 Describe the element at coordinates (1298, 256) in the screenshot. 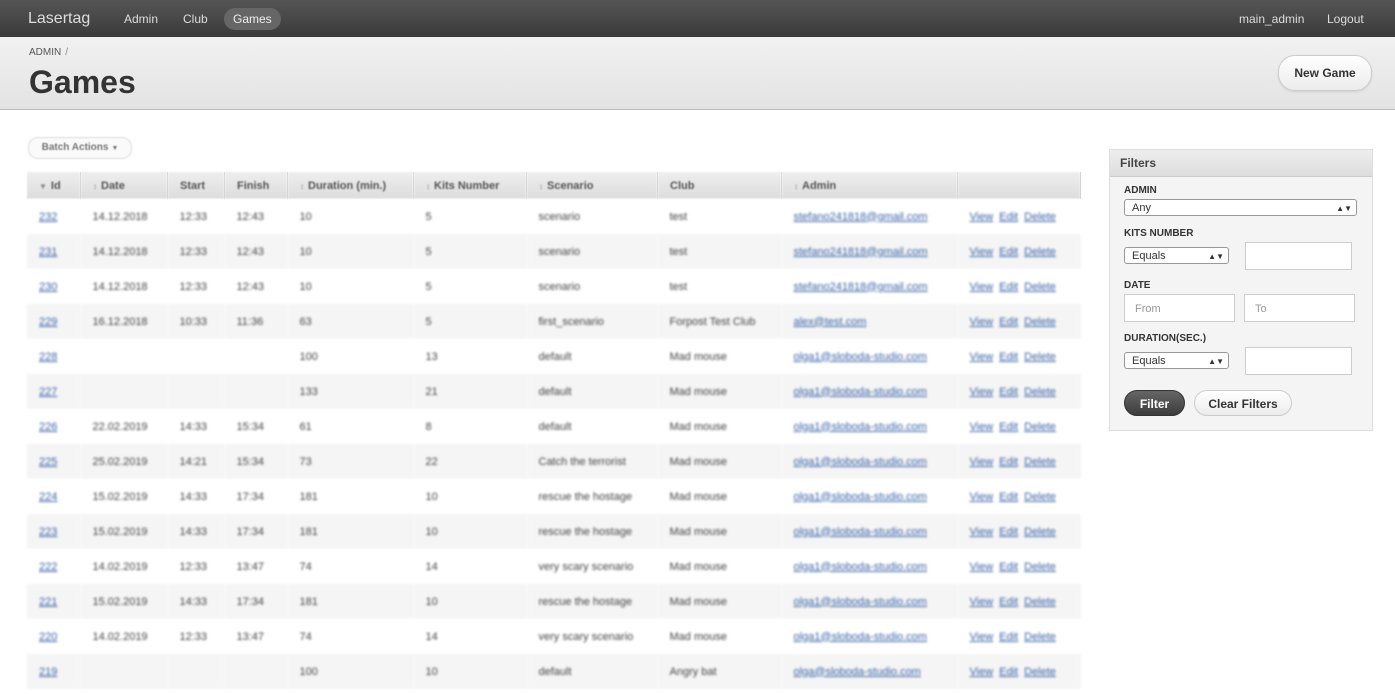

I see `kits-number-value-input` at that location.